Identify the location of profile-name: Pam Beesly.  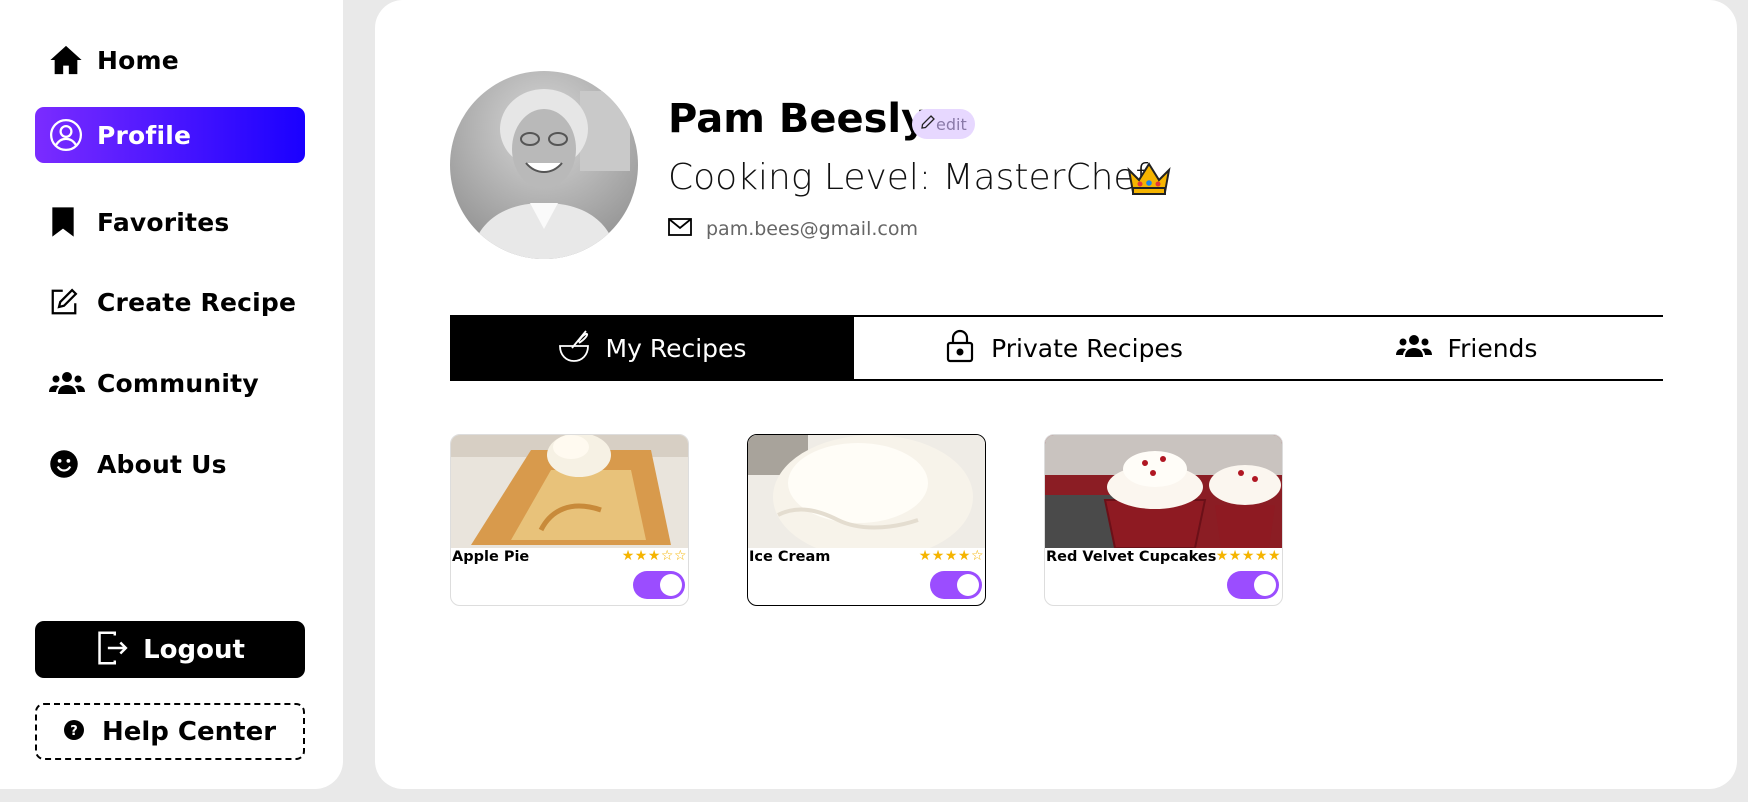
(798, 119).